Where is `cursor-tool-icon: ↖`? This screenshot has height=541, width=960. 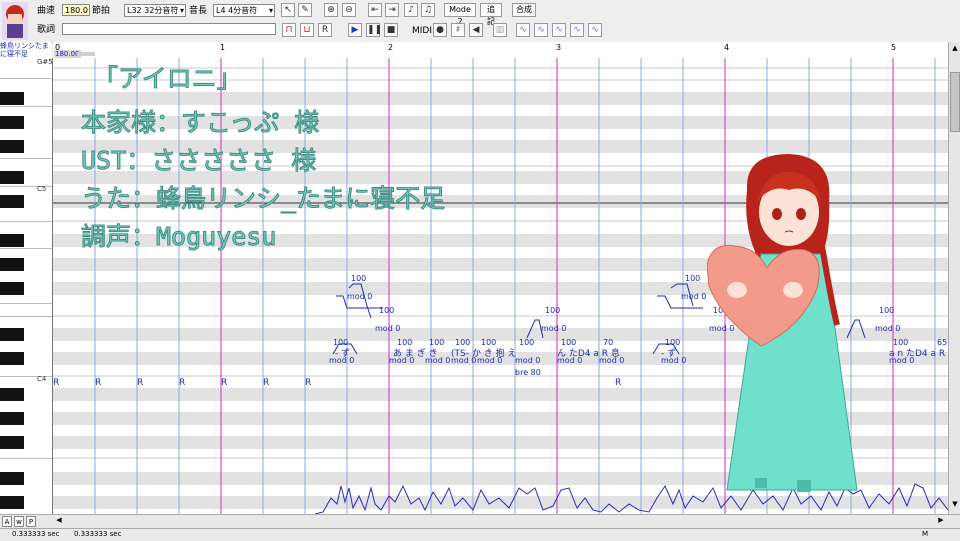 cursor-tool-icon: ↖ is located at coordinates (288, 10).